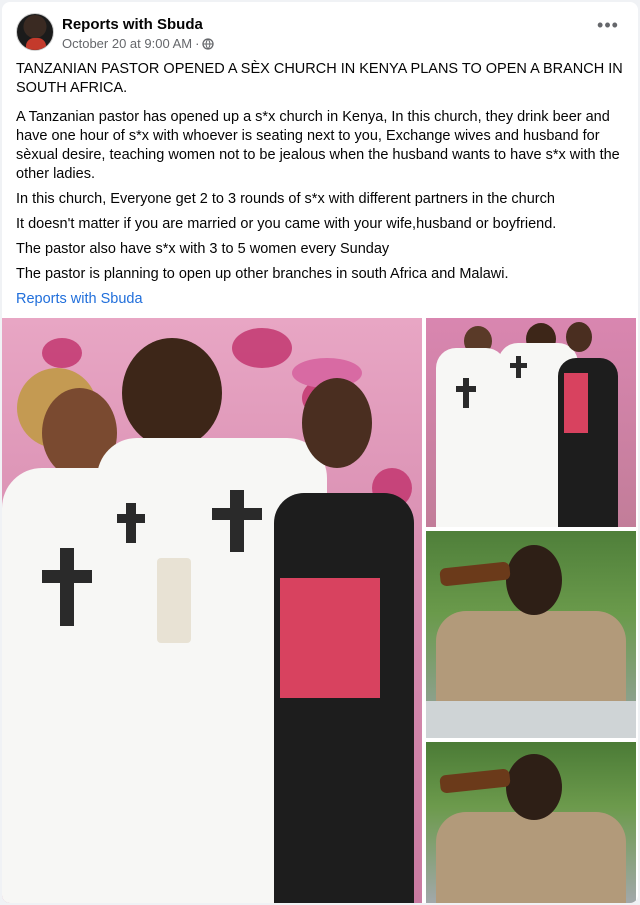 The height and width of the screenshot is (905, 640). I want to click on post-meta: October 20 at 9:00 AM ·, so click(138, 43).